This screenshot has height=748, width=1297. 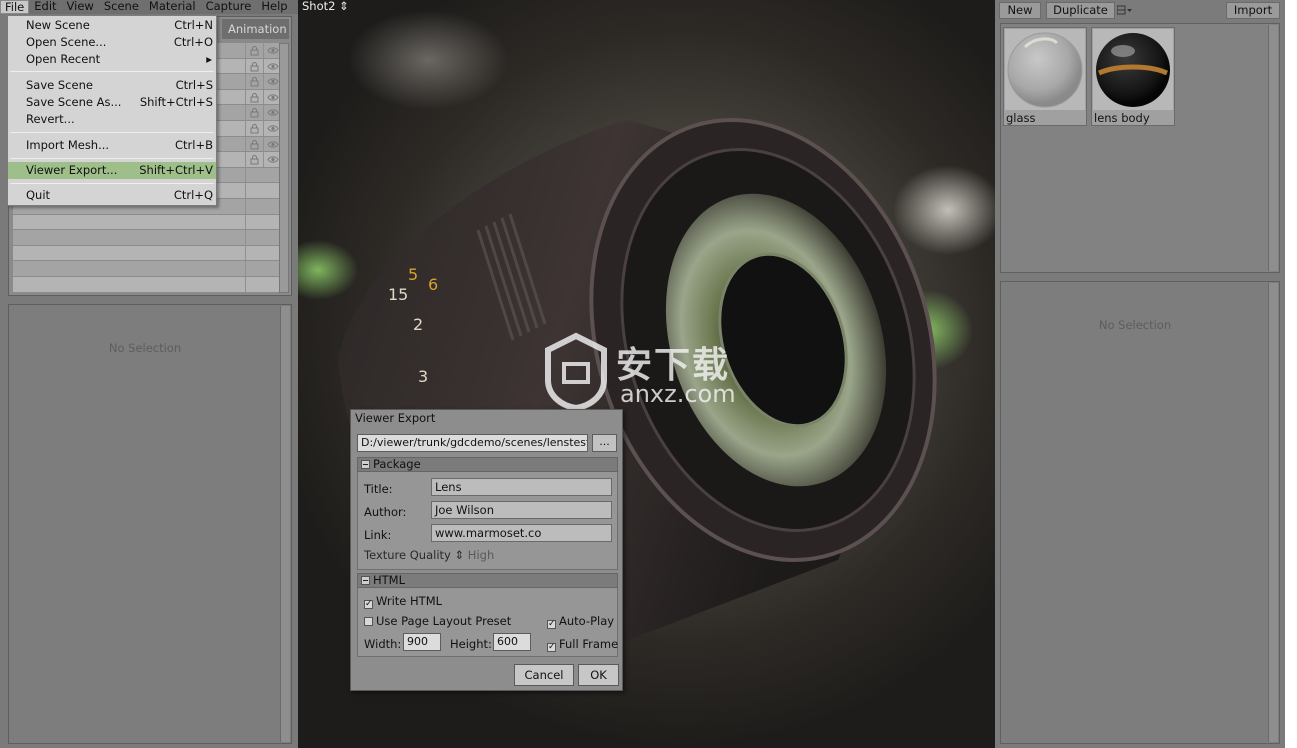 What do you see at coordinates (471, 644) in the screenshot?
I see `height-label: Height:` at bounding box center [471, 644].